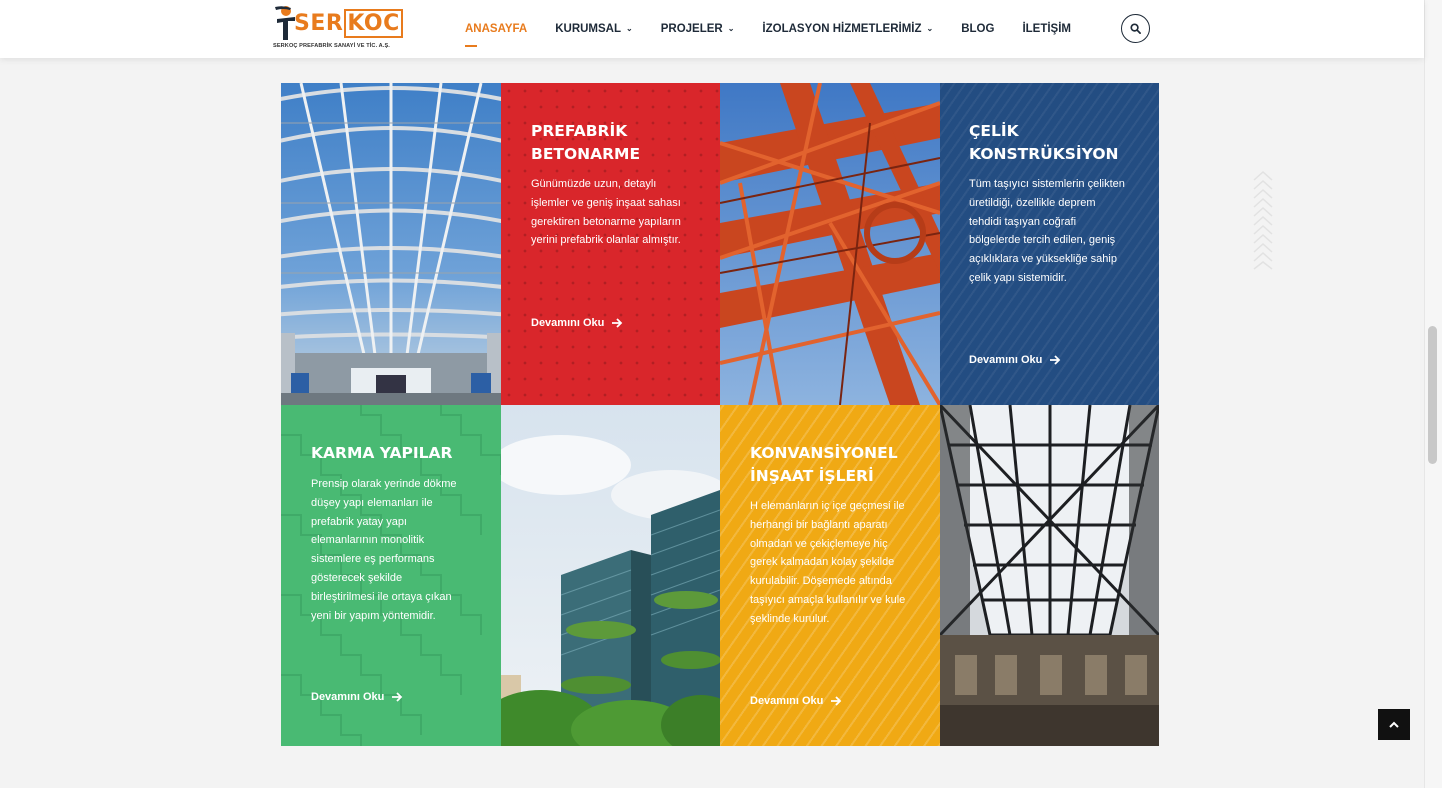 This screenshot has width=1442, height=788. I want to click on green-glass-towers-photo, so click(610, 575).